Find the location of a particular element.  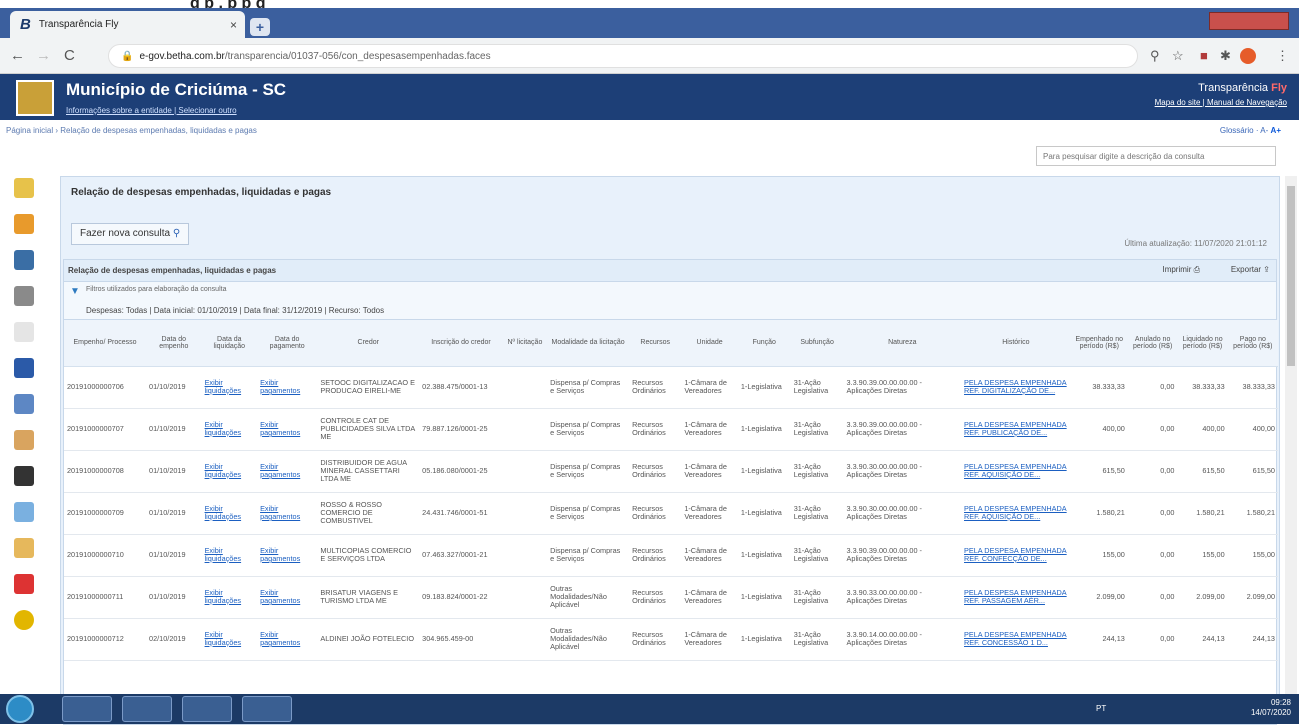

browser-tab: B Transparência Fly × is located at coordinates (127, 24).